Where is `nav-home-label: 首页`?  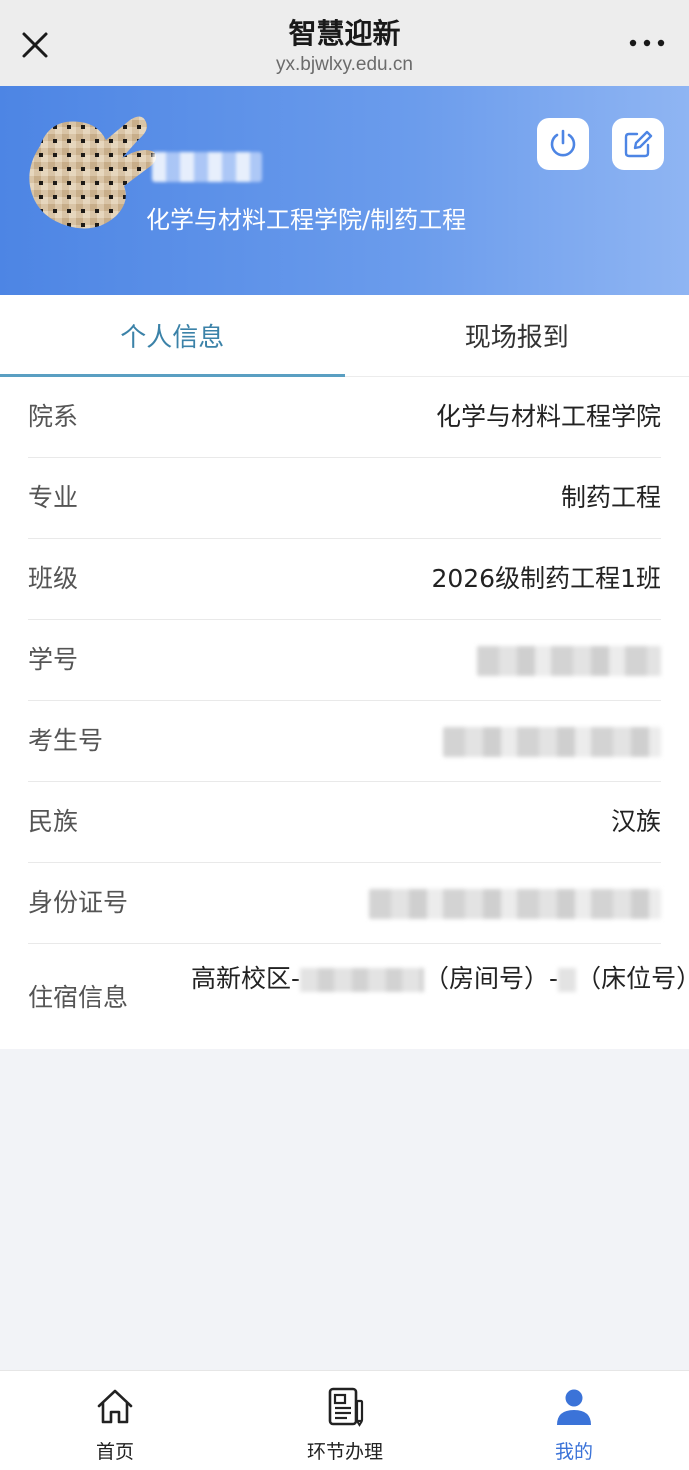 nav-home-label: 首页 is located at coordinates (114, 1452).